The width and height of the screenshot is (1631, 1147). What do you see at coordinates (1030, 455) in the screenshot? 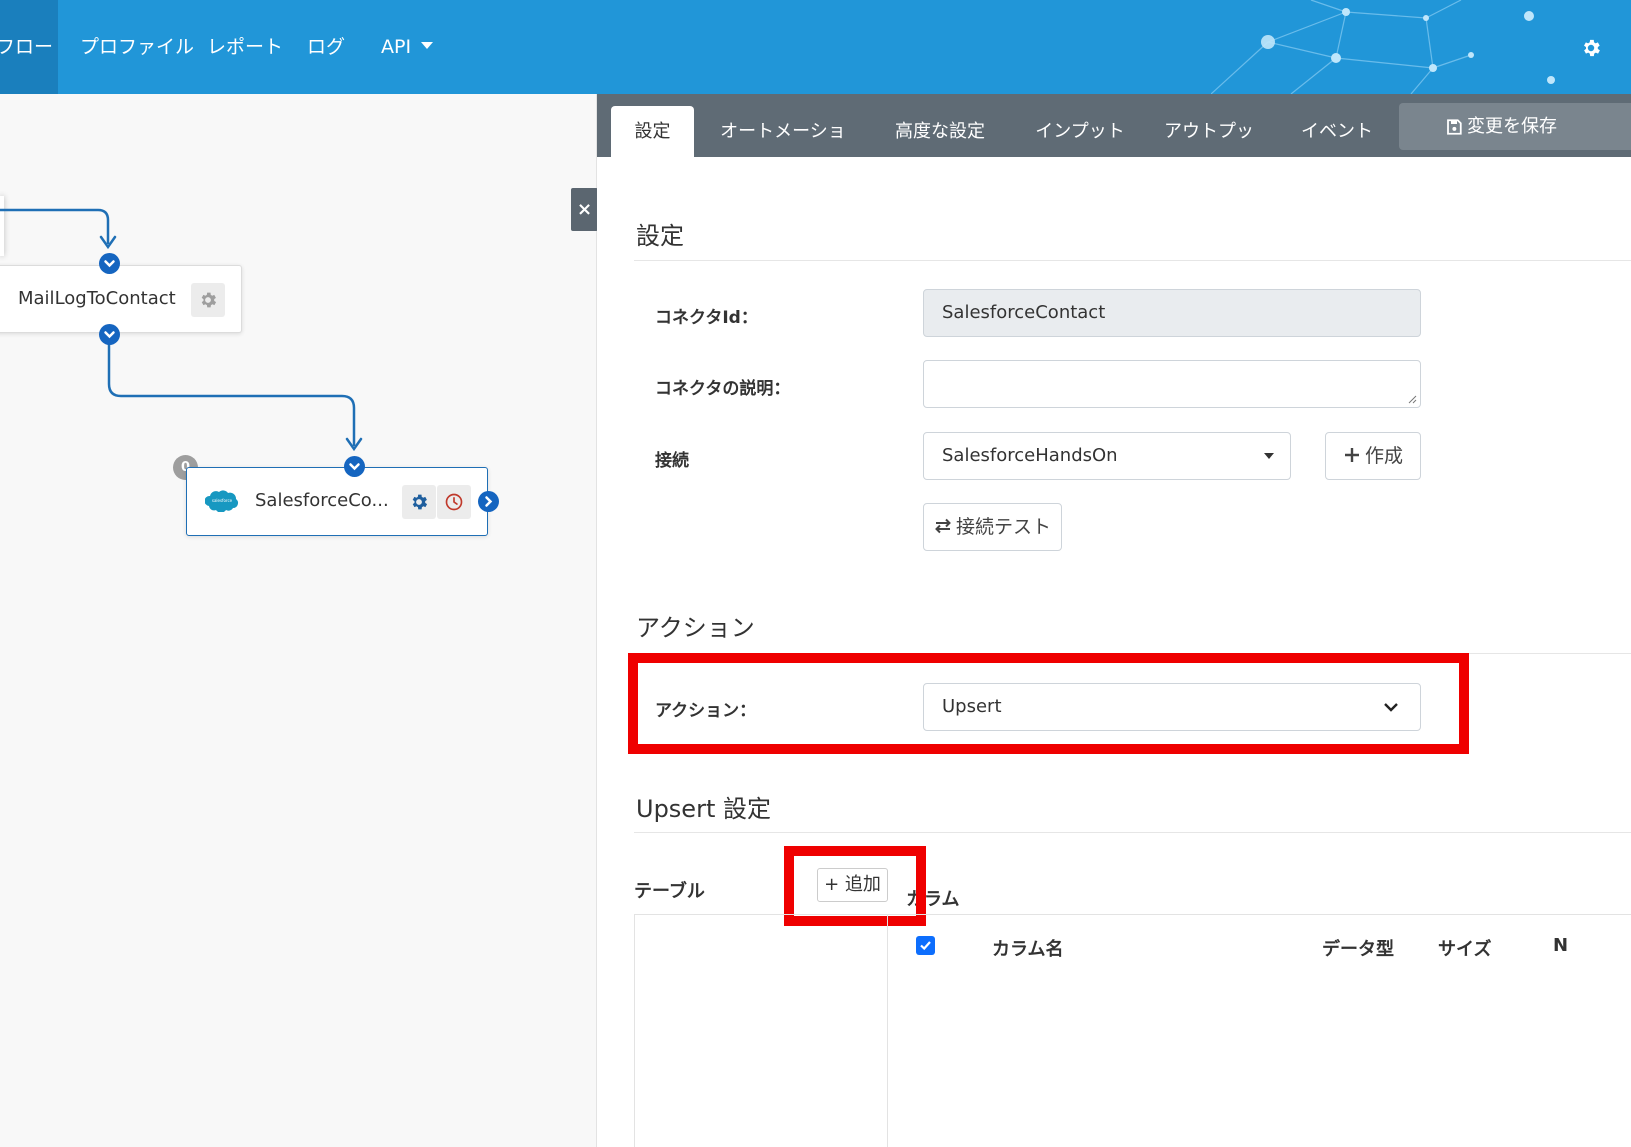
I see `connection-value: SalesforceHandsOn` at bounding box center [1030, 455].